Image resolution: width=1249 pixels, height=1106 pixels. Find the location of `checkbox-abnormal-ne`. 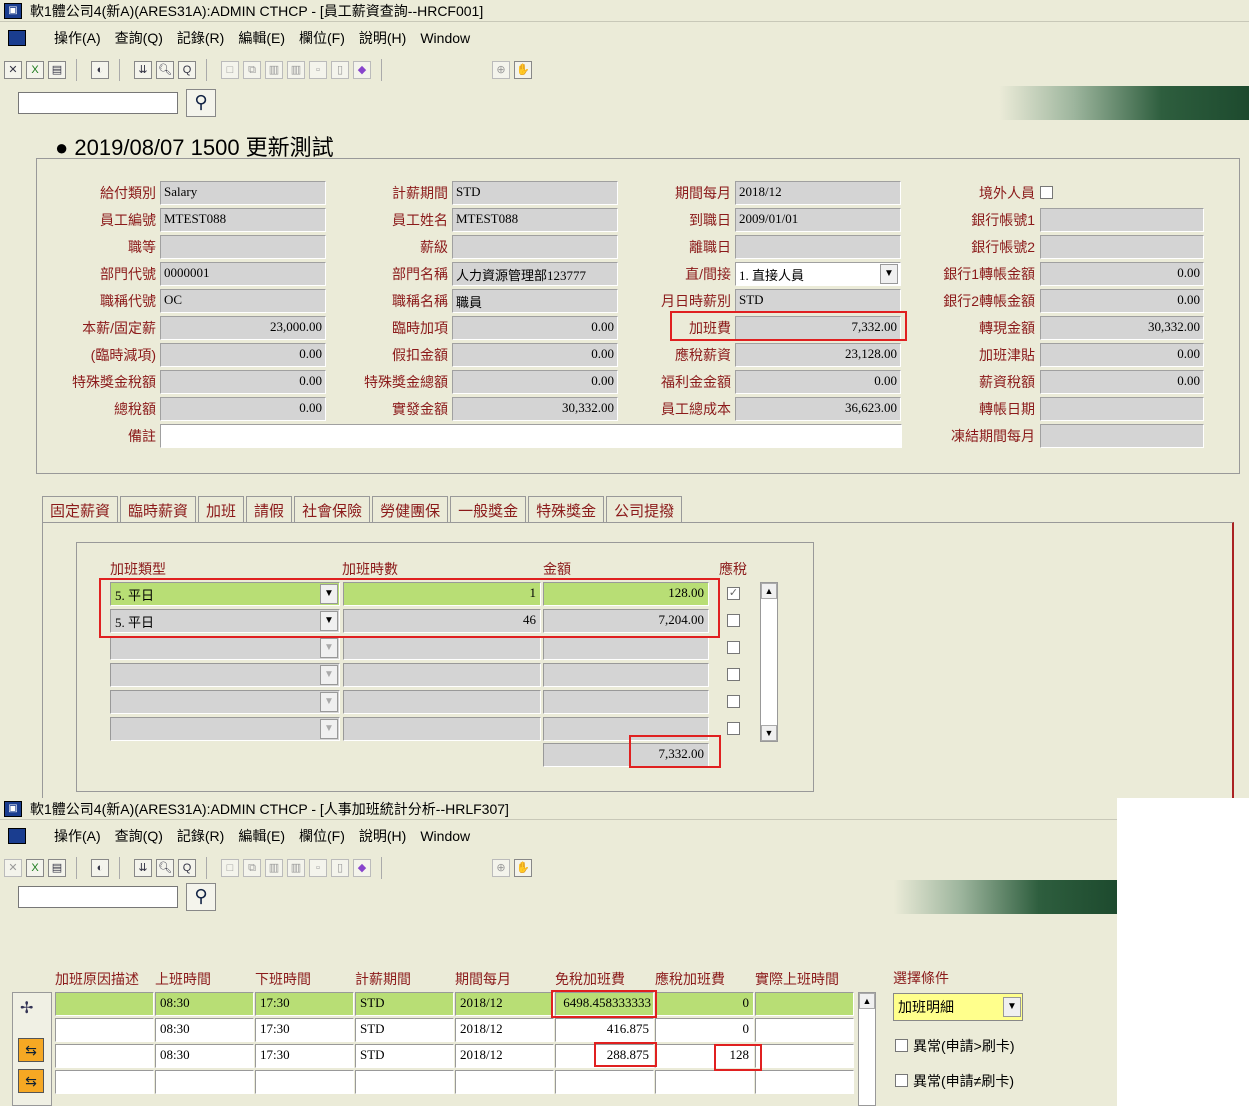

checkbox-abnormal-ne is located at coordinates (901, 1080).